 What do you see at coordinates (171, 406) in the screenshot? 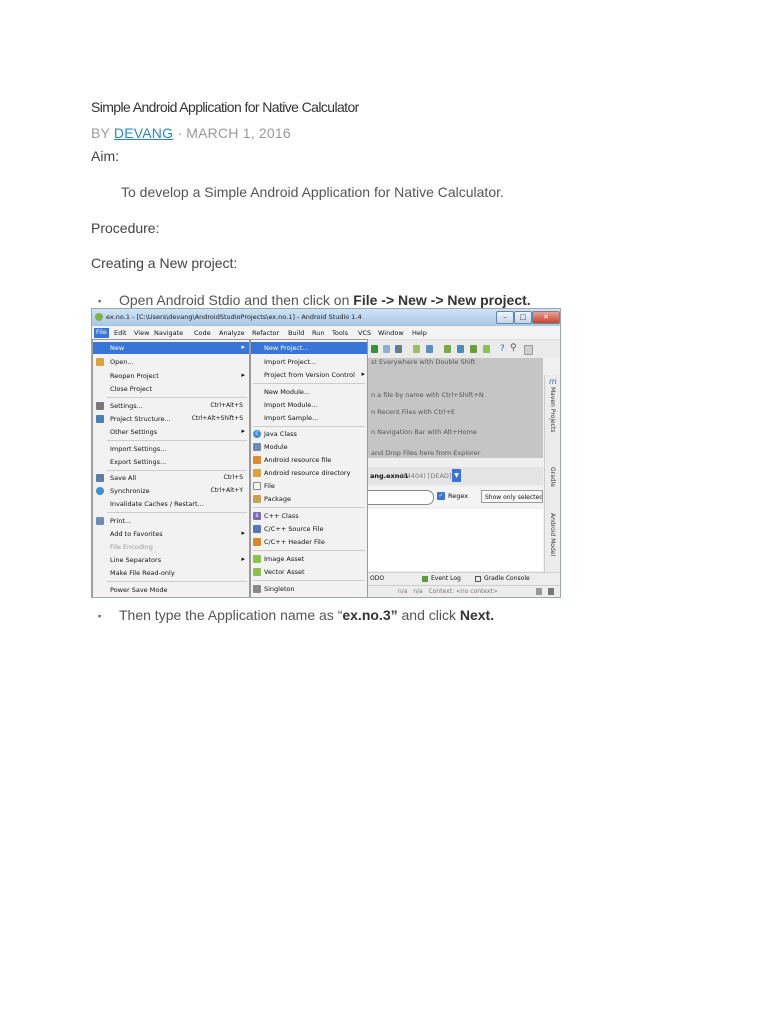
I see `file-menu-item-settings: Settings... Ctrl+Alt+S` at bounding box center [171, 406].